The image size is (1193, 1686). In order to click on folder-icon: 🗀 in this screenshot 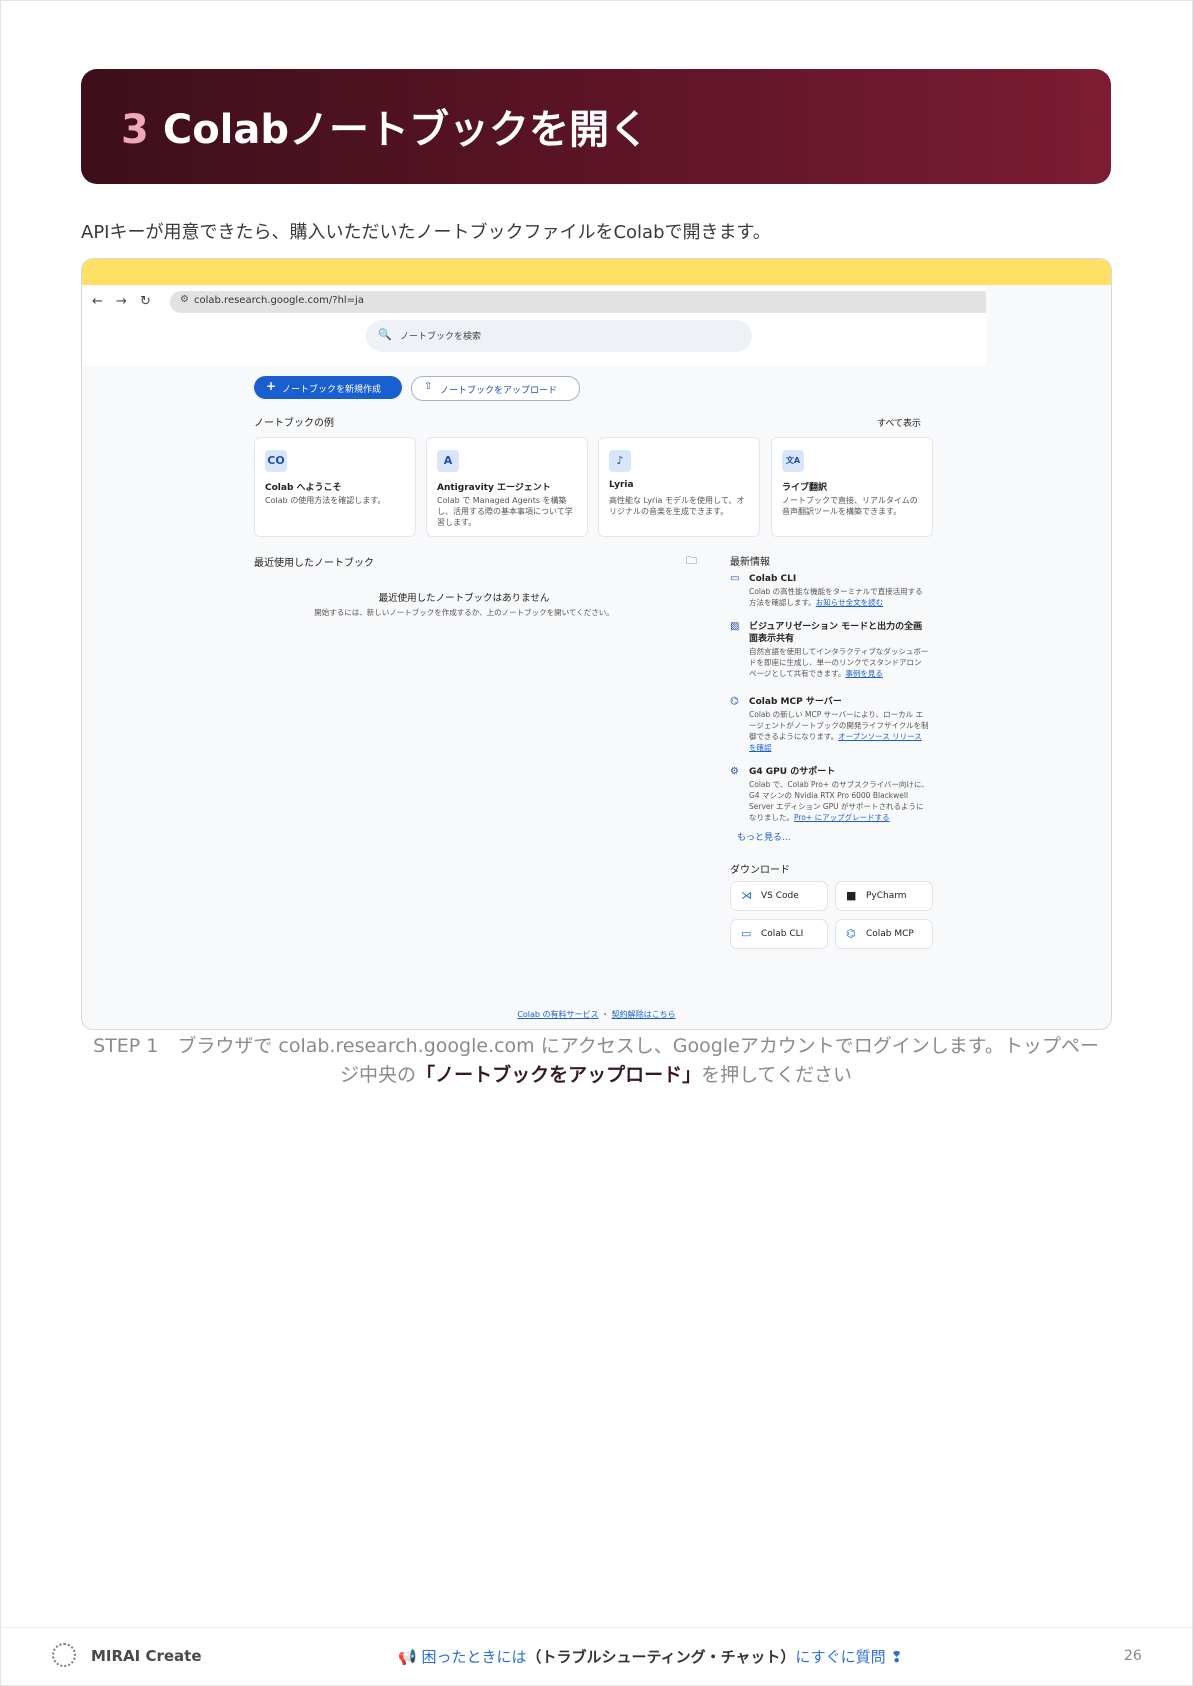, I will do `click(691, 561)`.